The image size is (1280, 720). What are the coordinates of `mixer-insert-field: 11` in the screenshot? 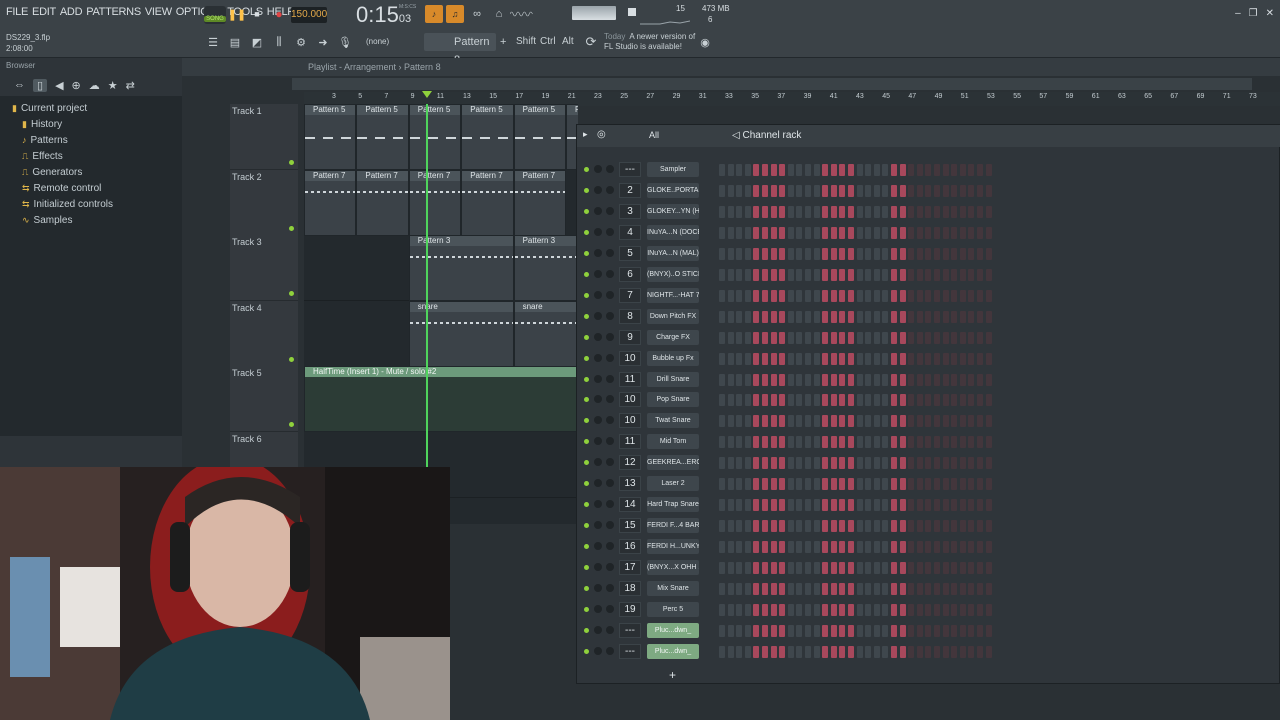 It's located at (630, 442).